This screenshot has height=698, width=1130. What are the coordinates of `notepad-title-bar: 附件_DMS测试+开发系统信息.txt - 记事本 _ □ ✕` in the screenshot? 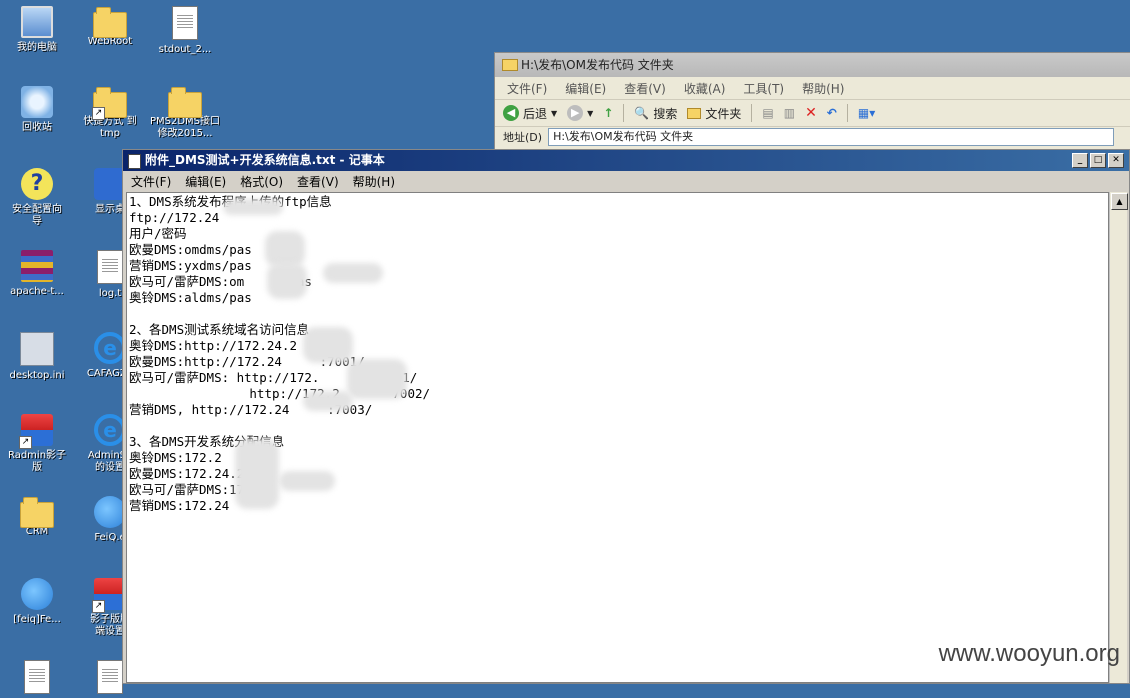 It's located at (626, 160).